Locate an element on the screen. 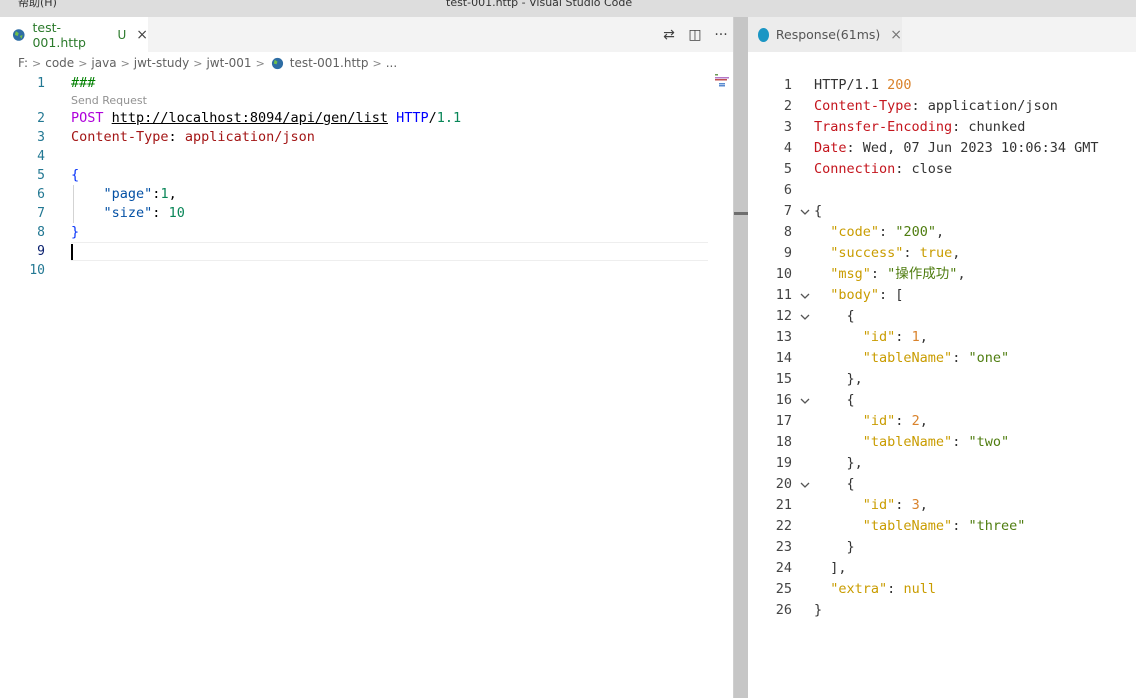 Image resolution: width=1136 pixels, height=698 pixels. response-text: "id": 2, is located at coordinates (871, 421).